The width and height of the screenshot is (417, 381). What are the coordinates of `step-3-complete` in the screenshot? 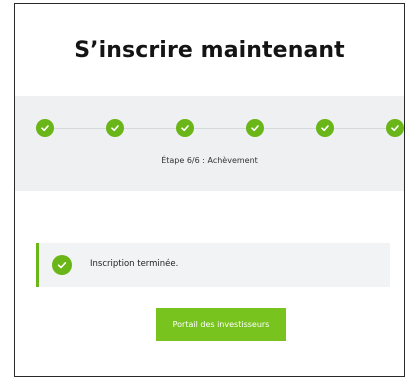 It's located at (185, 128).